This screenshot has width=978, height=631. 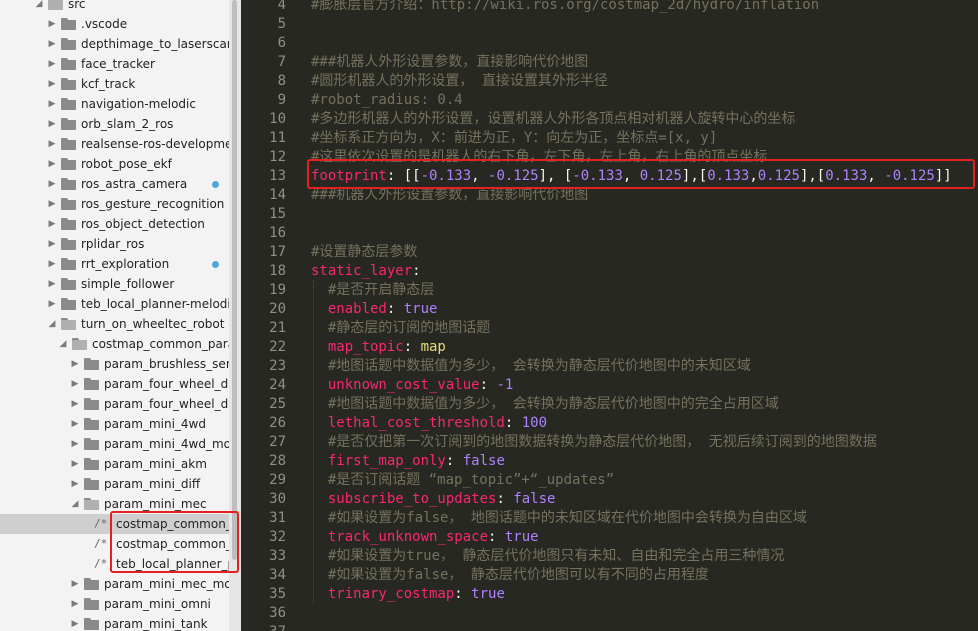 I want to click on line-number: 13, so click(x=277, y=176).